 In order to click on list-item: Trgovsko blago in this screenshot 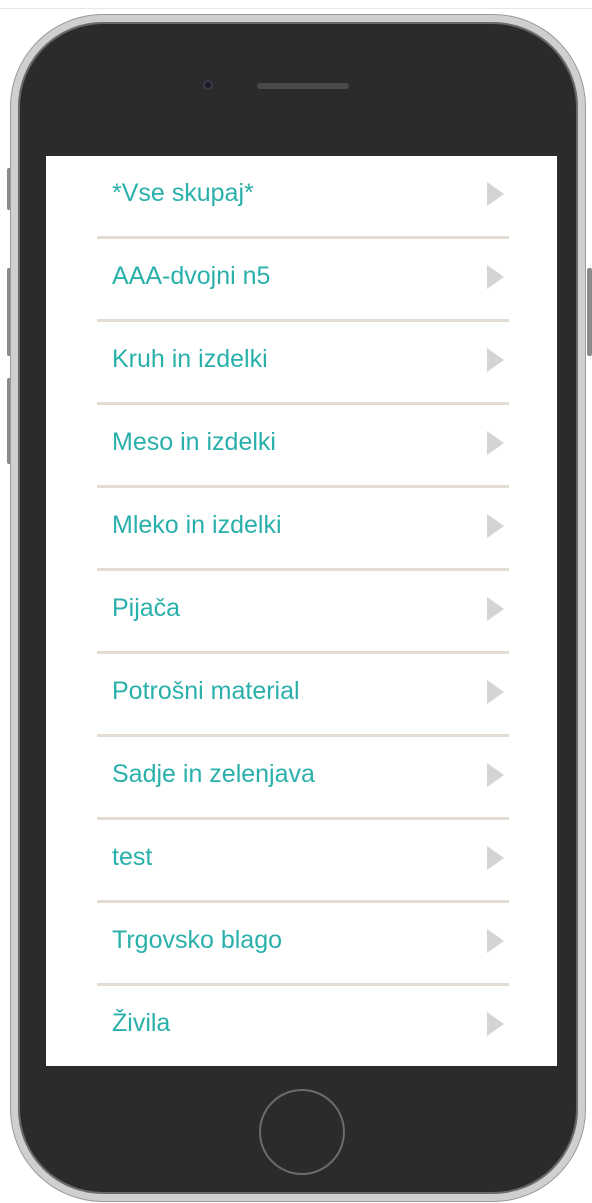, I will do `click(303, 944)`.